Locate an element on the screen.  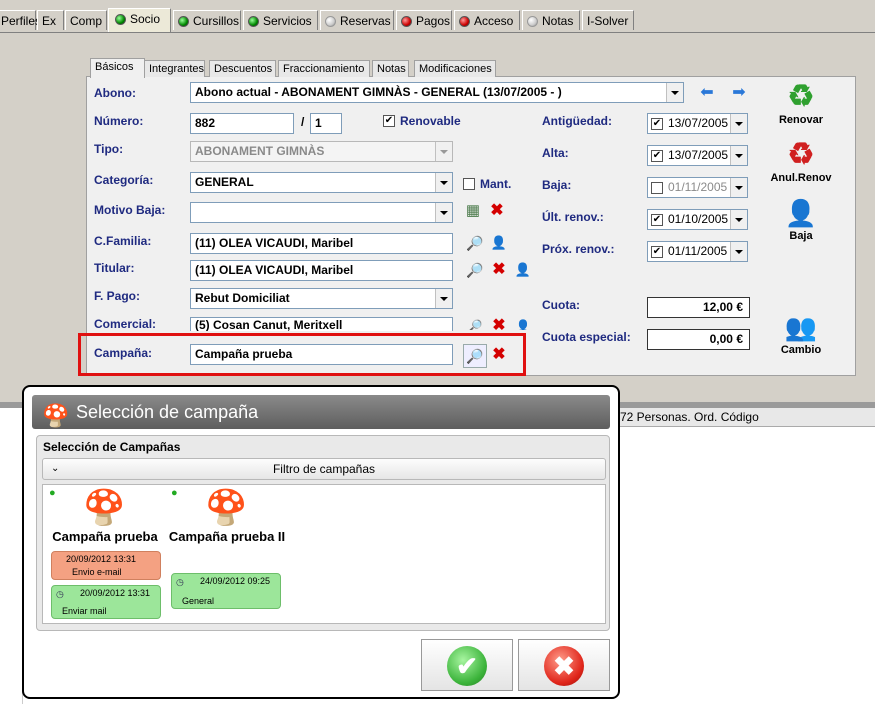
grid-add-icon: ▦ is located at coordinates (473, 212).